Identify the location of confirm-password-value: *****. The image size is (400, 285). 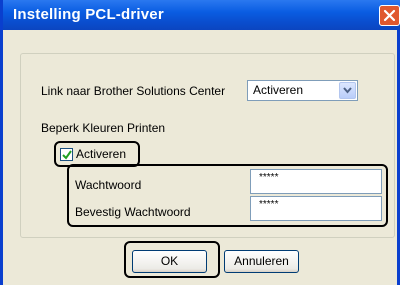
(269, 204).